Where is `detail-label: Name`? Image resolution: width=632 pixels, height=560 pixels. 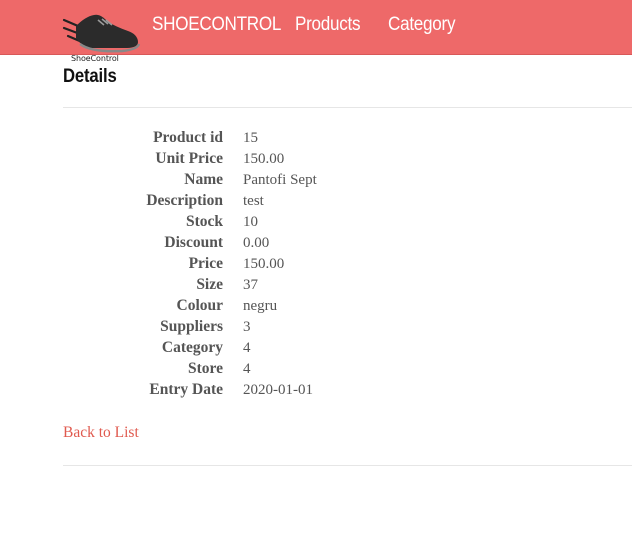 detail-label: Name is located at coordinates (203, 179).